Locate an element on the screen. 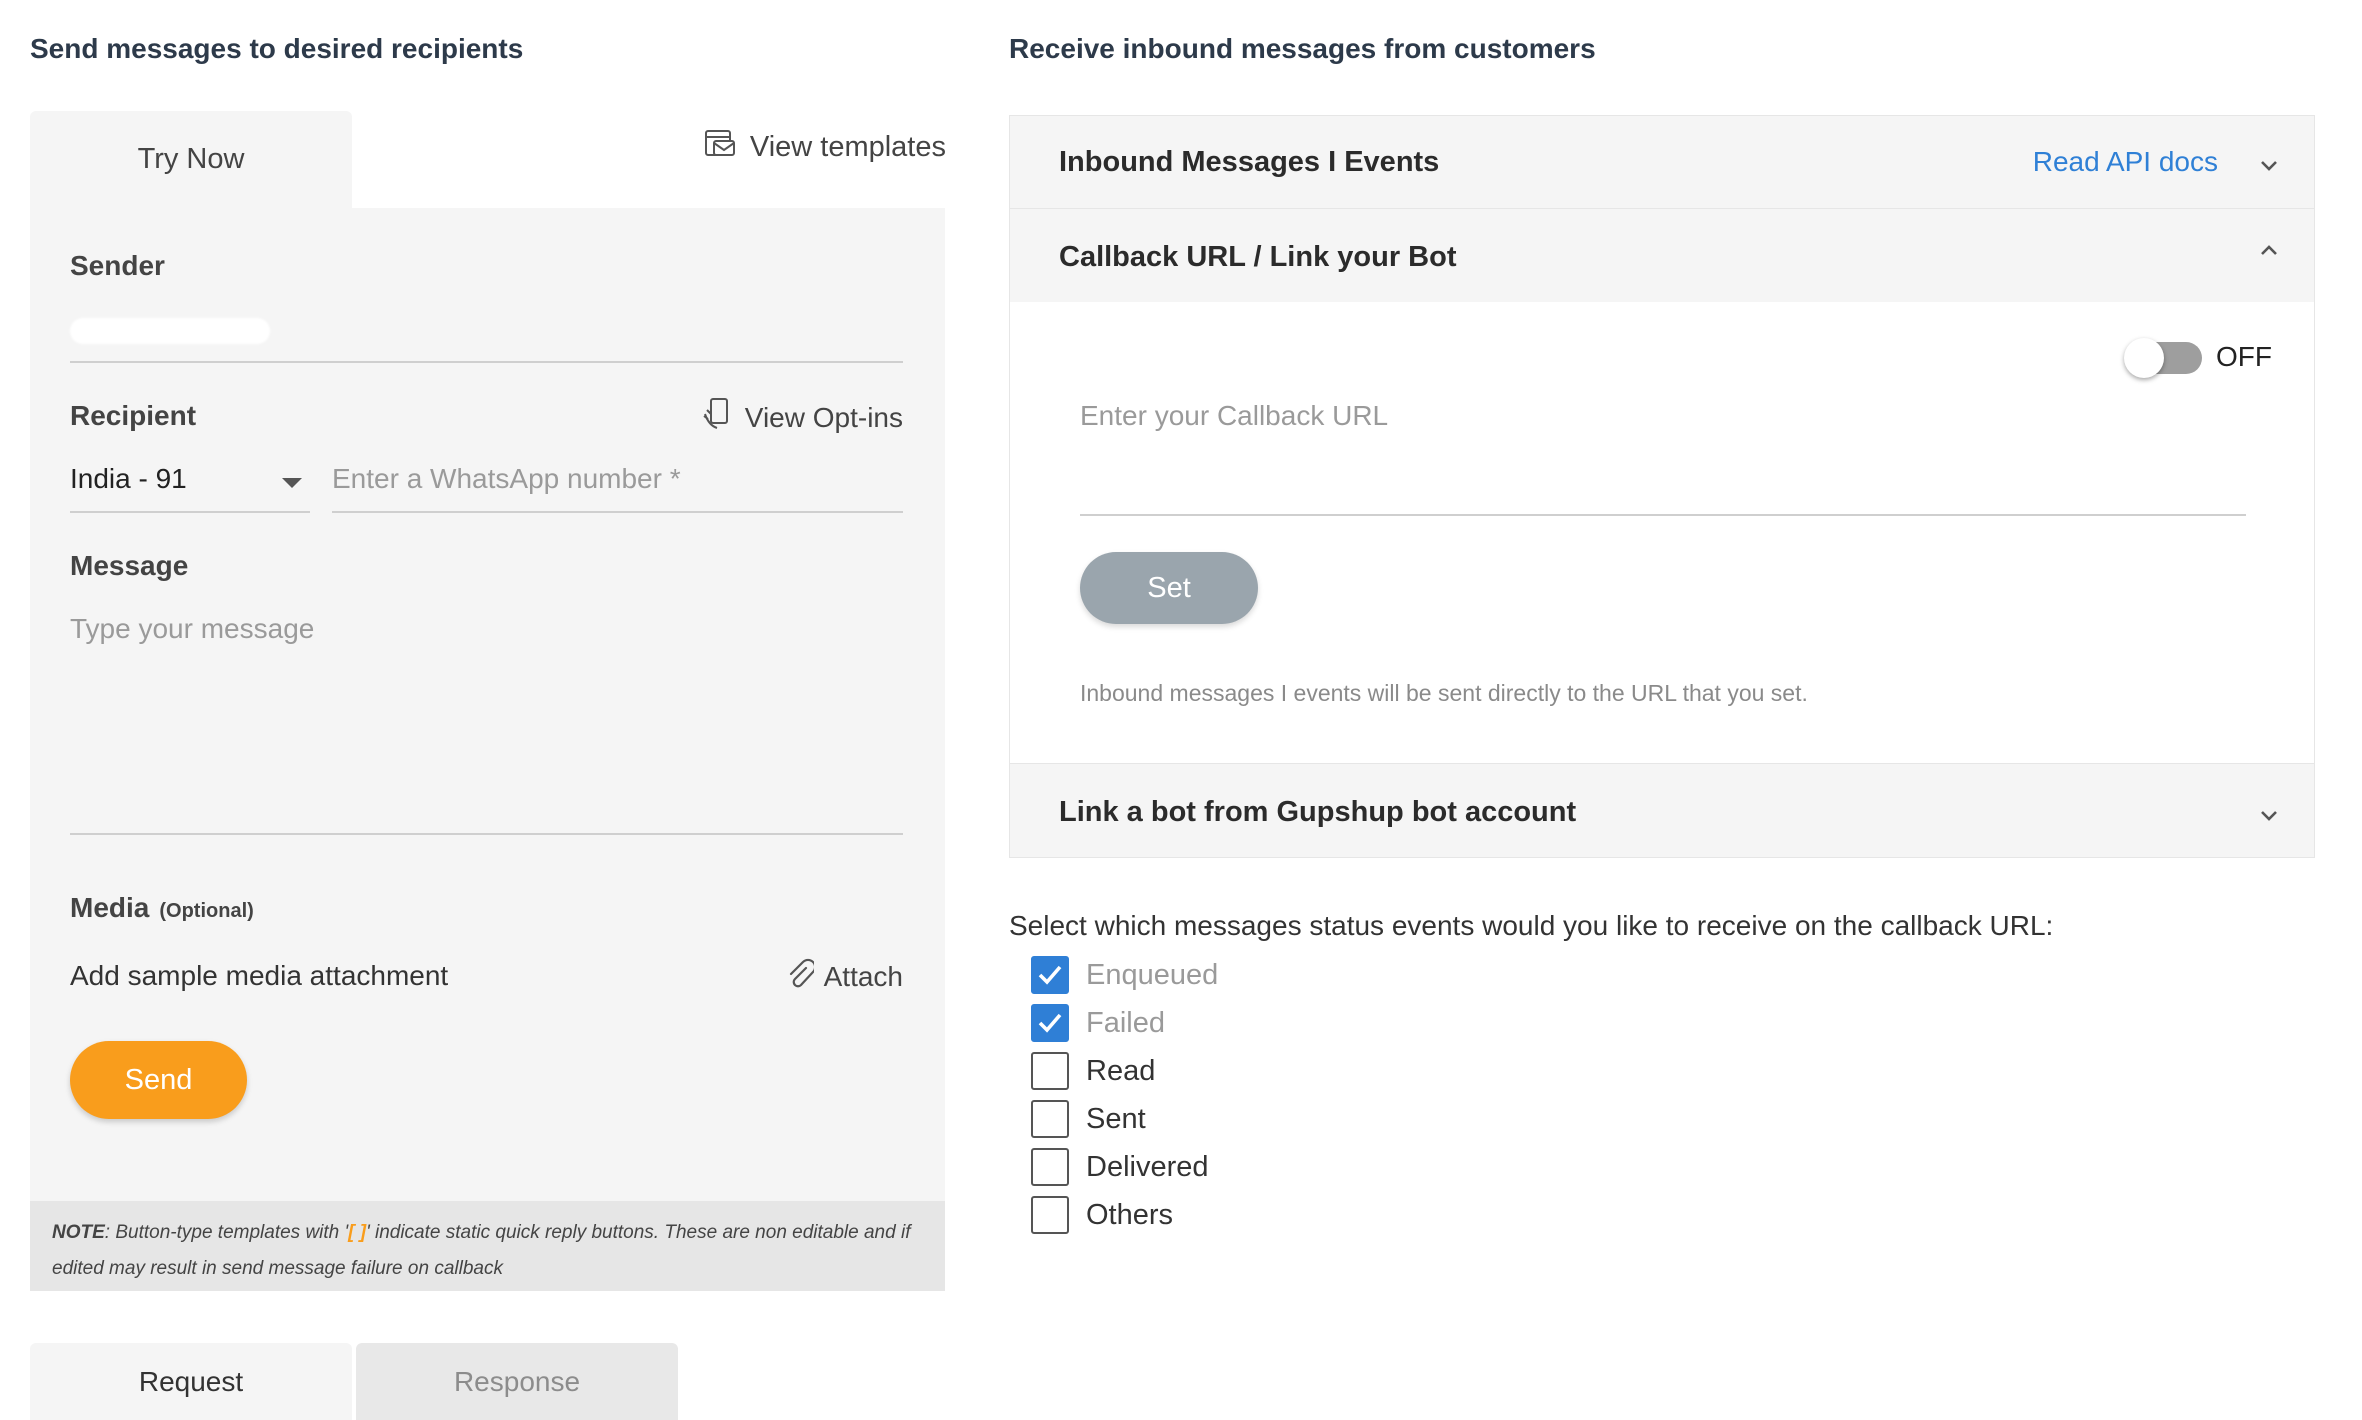 The width and height of the screenshot is (2362, 1420). checkbox-enqueued is located at coordinates (1050, 975).